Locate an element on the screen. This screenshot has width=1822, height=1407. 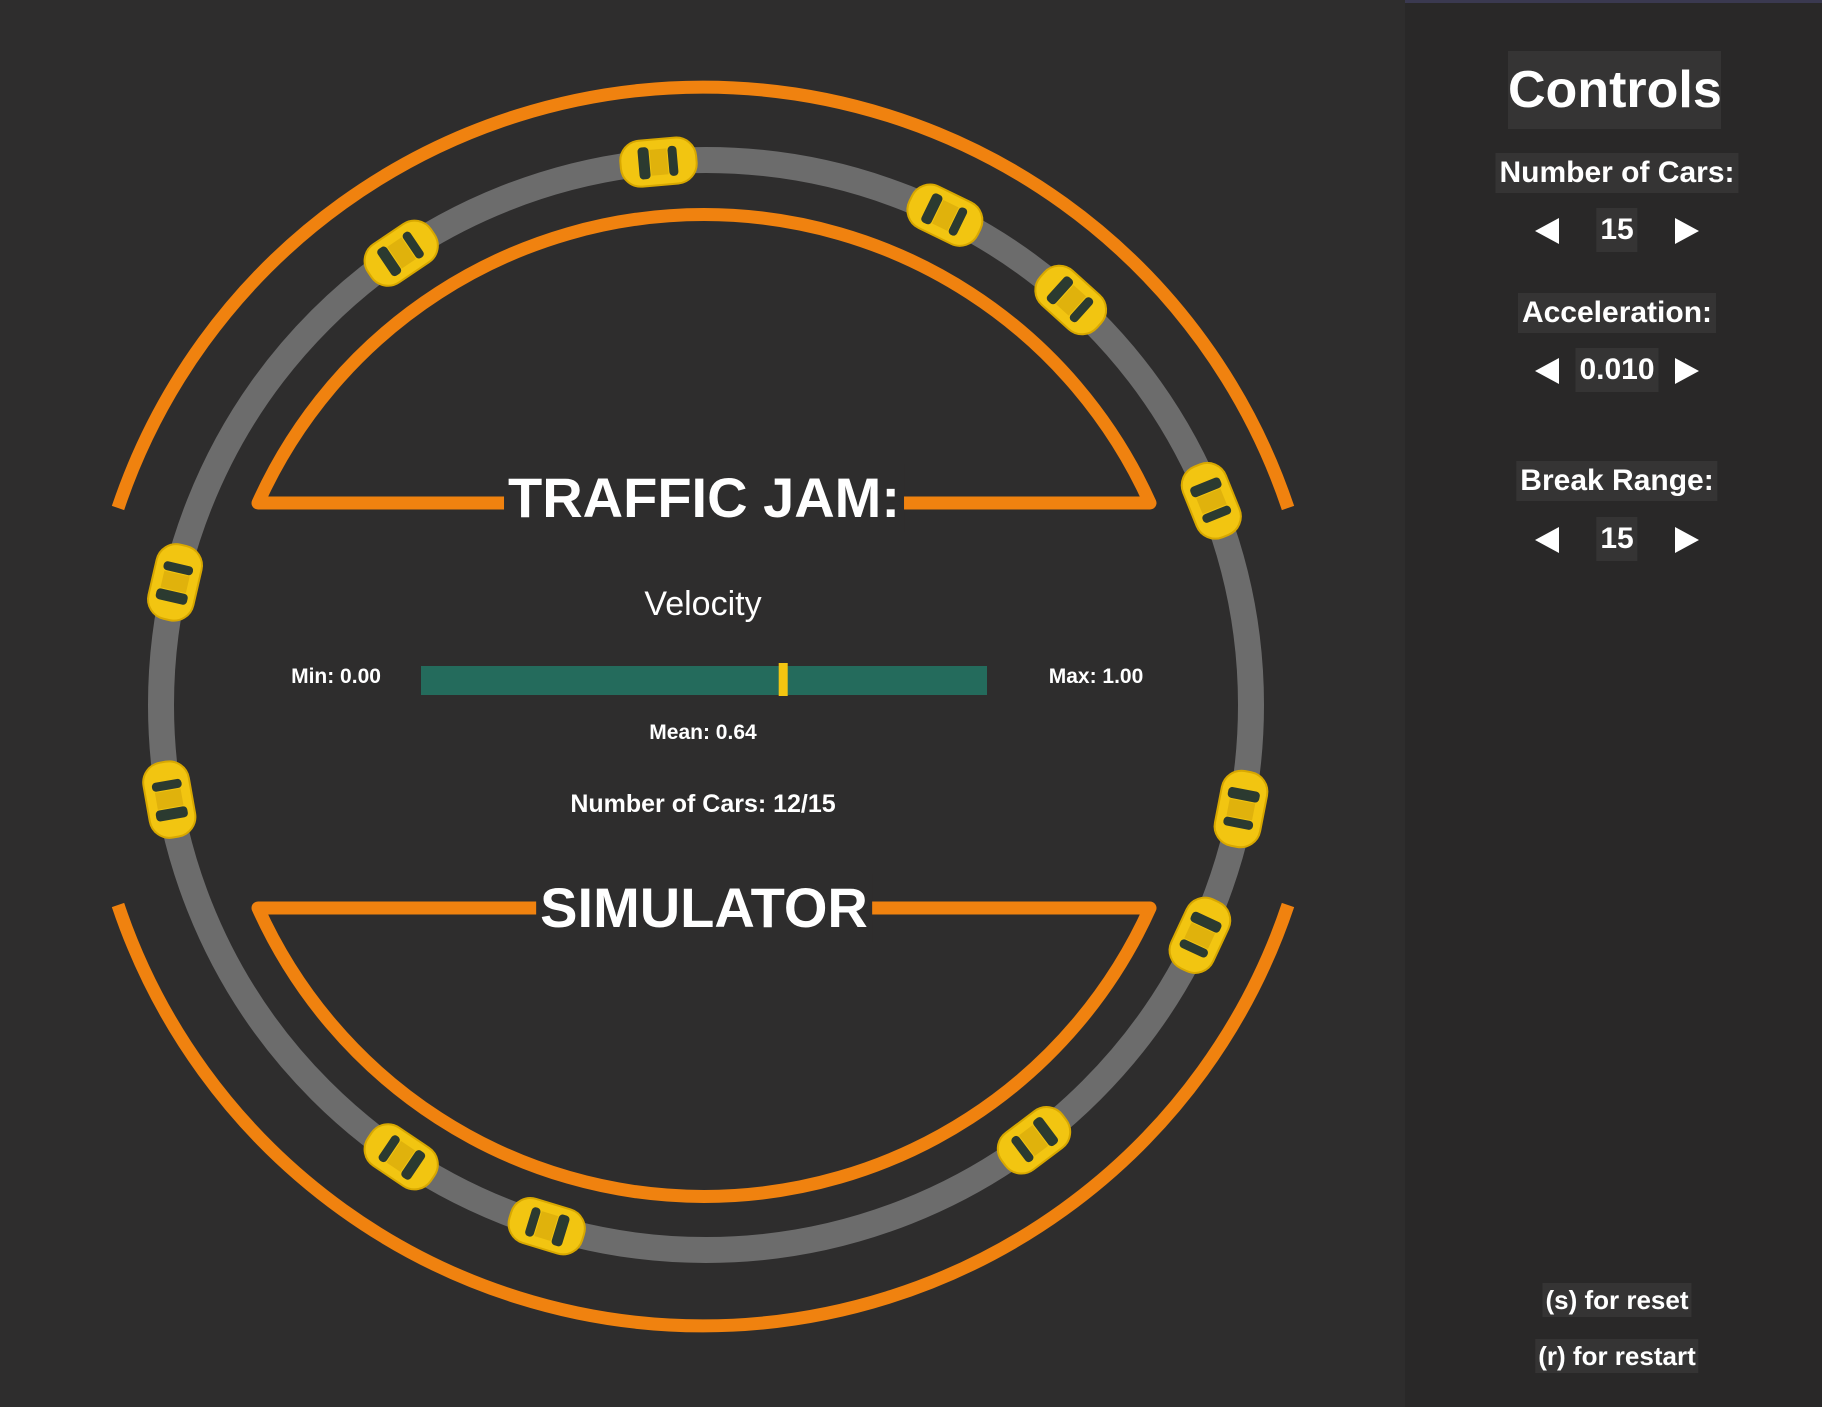
cars-count-status: Number of Cars: 12/15 is located at coordinates (703, 804).